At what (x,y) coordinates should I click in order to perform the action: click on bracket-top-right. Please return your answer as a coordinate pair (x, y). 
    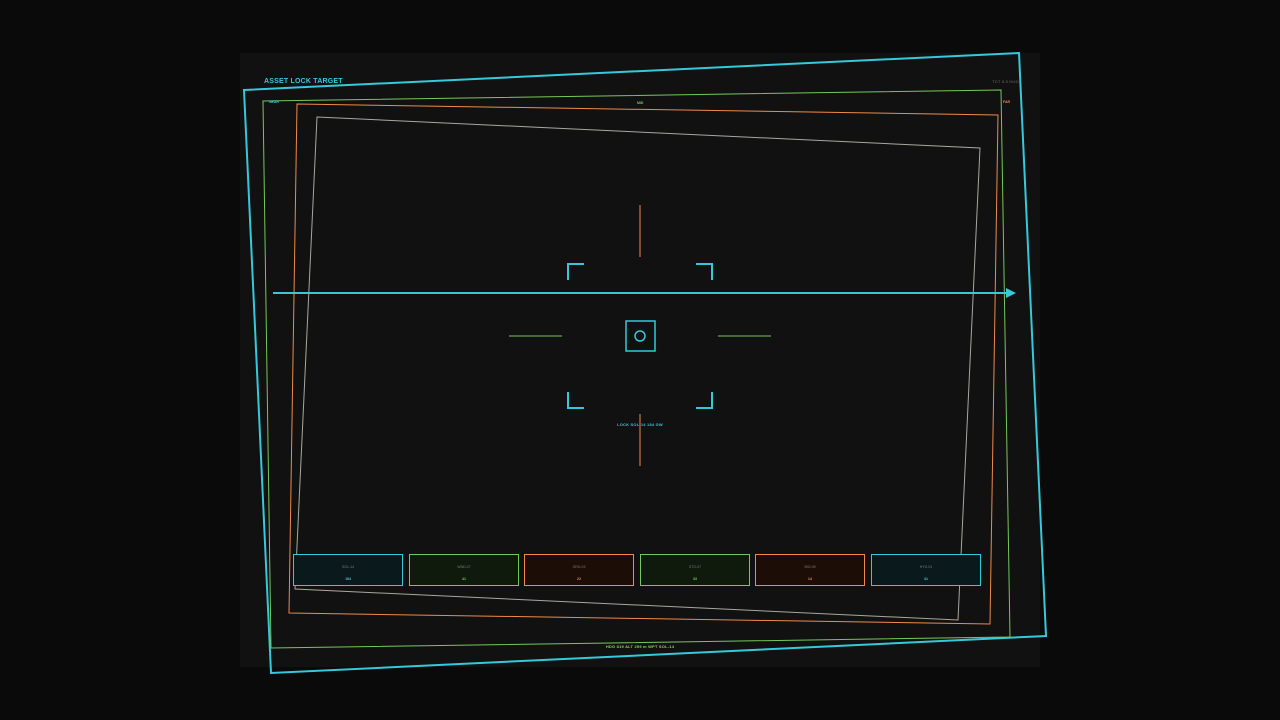
    Looking at the image, I should click on (704, 271).